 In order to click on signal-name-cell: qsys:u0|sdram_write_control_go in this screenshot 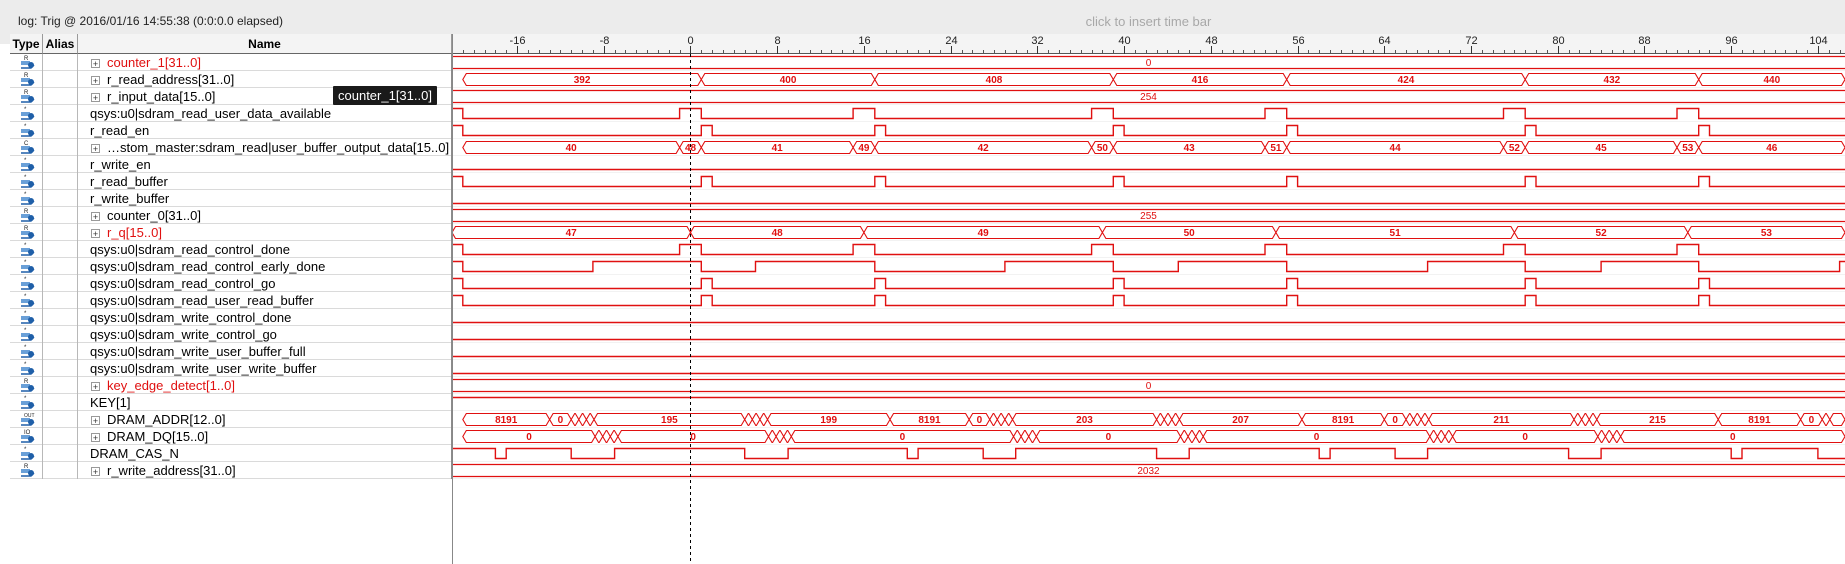, I will do `click(265, 334)`.